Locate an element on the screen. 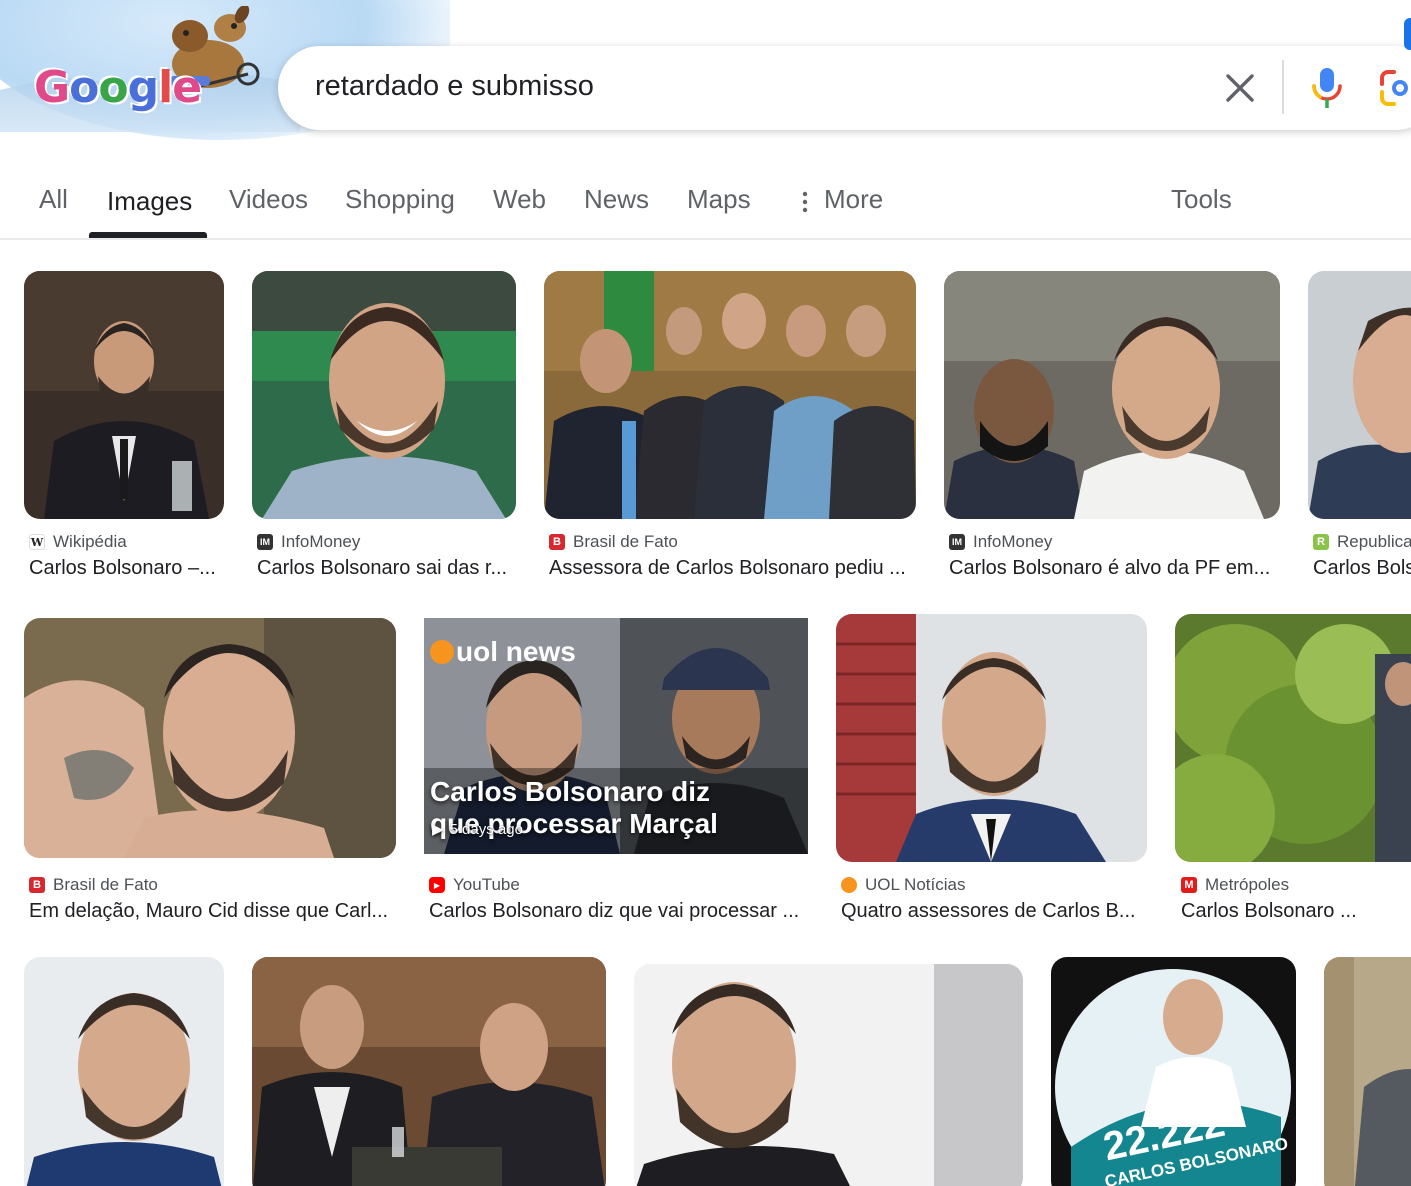 The height and width of the screenshot is (1186, 1411). search-box: retardado e submisso is located at coordinates (844, 88).